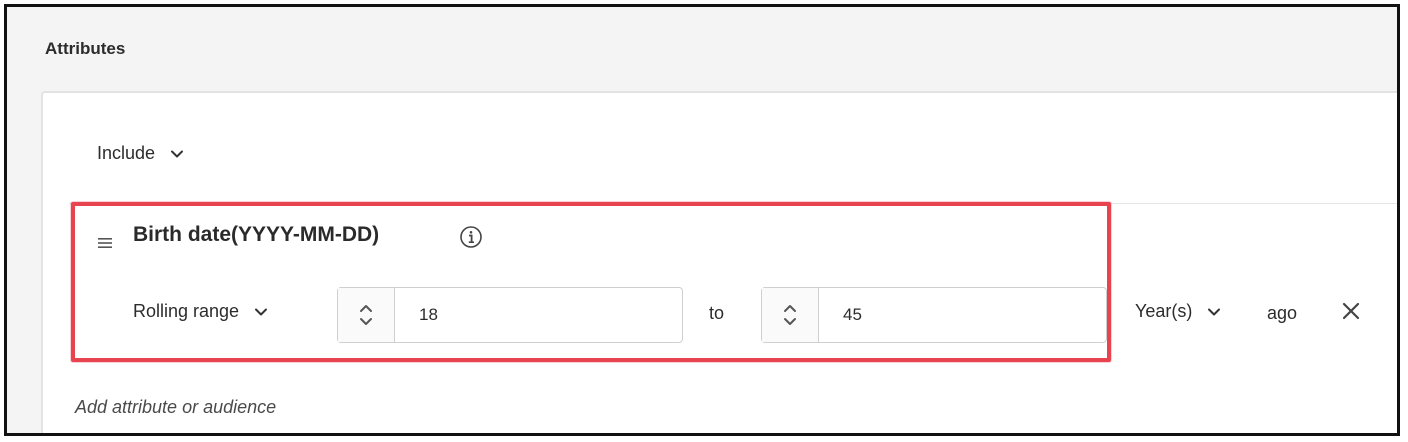 The height and width of the screenshot is (442, 1408). What do you see at coordinates (85, 48) in the screenshot?
I see `section-title: Attributes` at bounding box center [85, 48].